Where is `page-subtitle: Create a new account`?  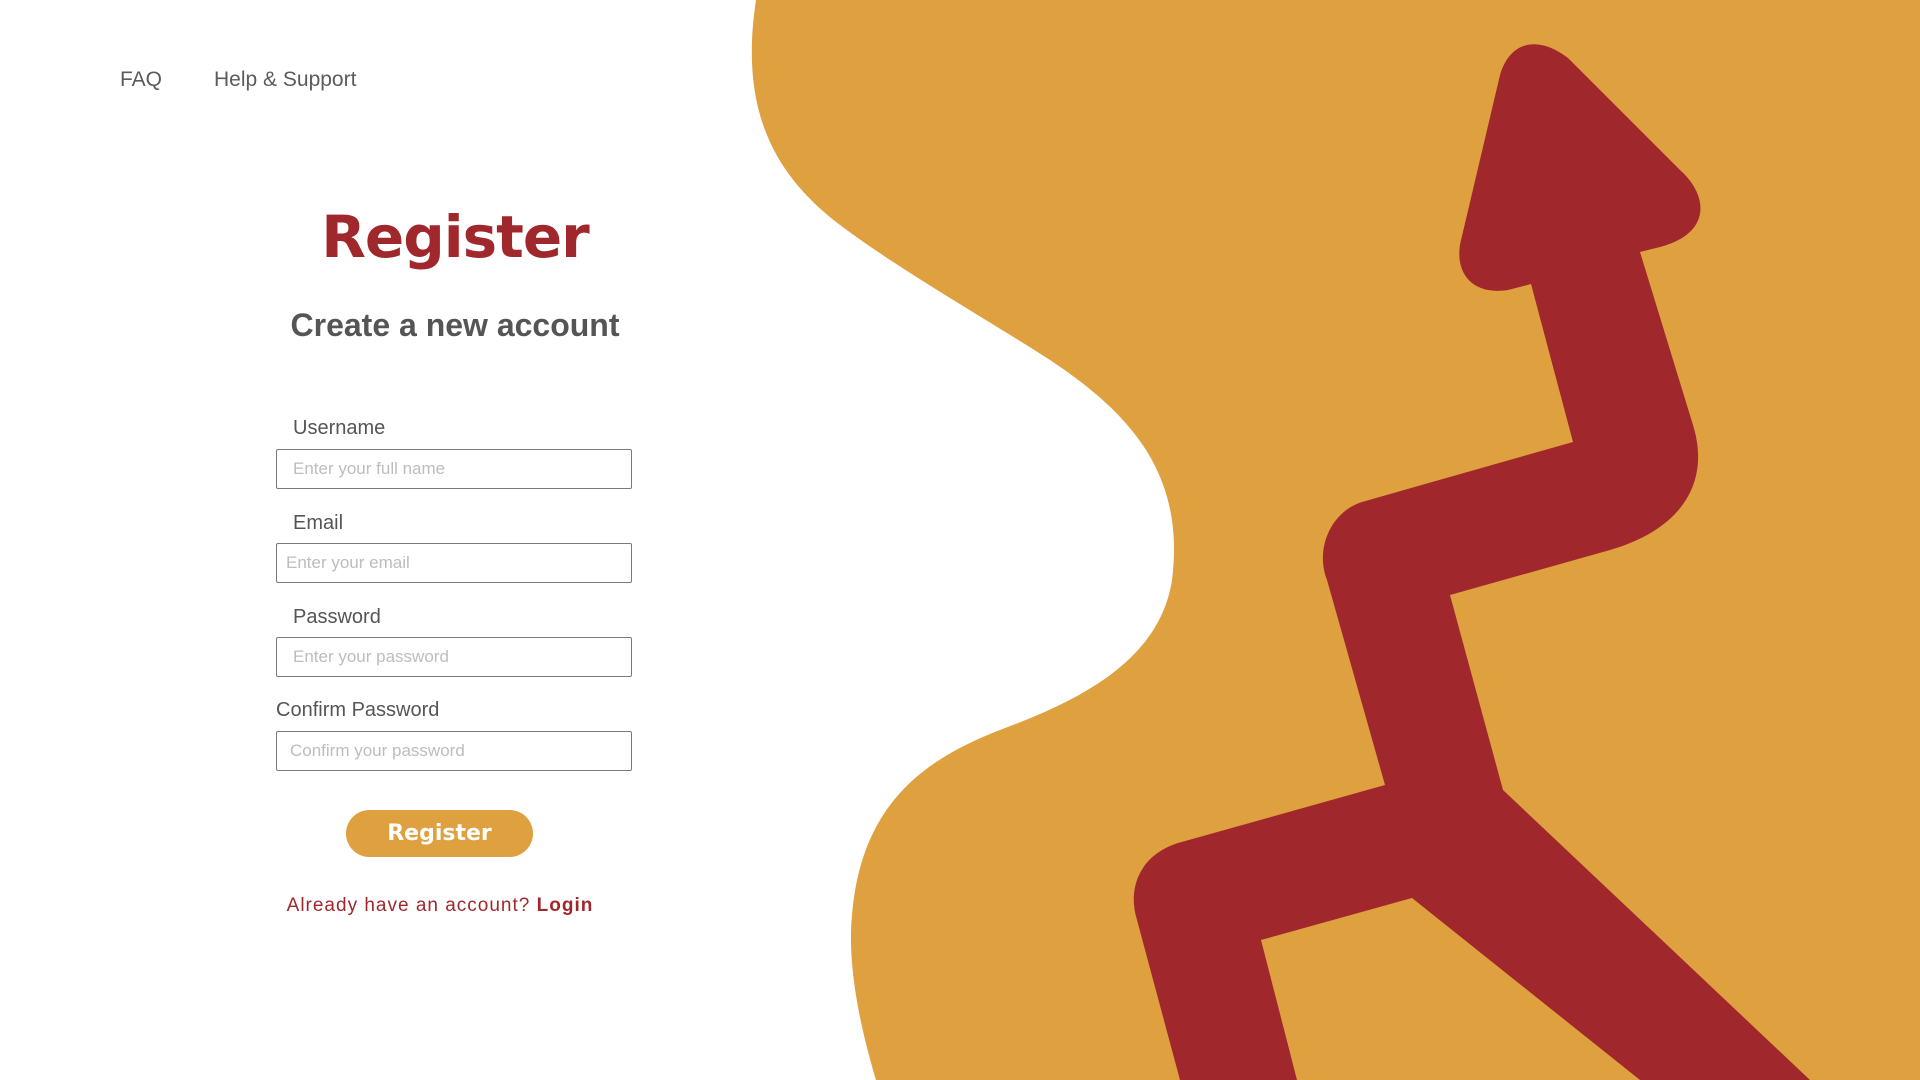 page-subtitle: Create a new account is located at coordinates (455, 325).